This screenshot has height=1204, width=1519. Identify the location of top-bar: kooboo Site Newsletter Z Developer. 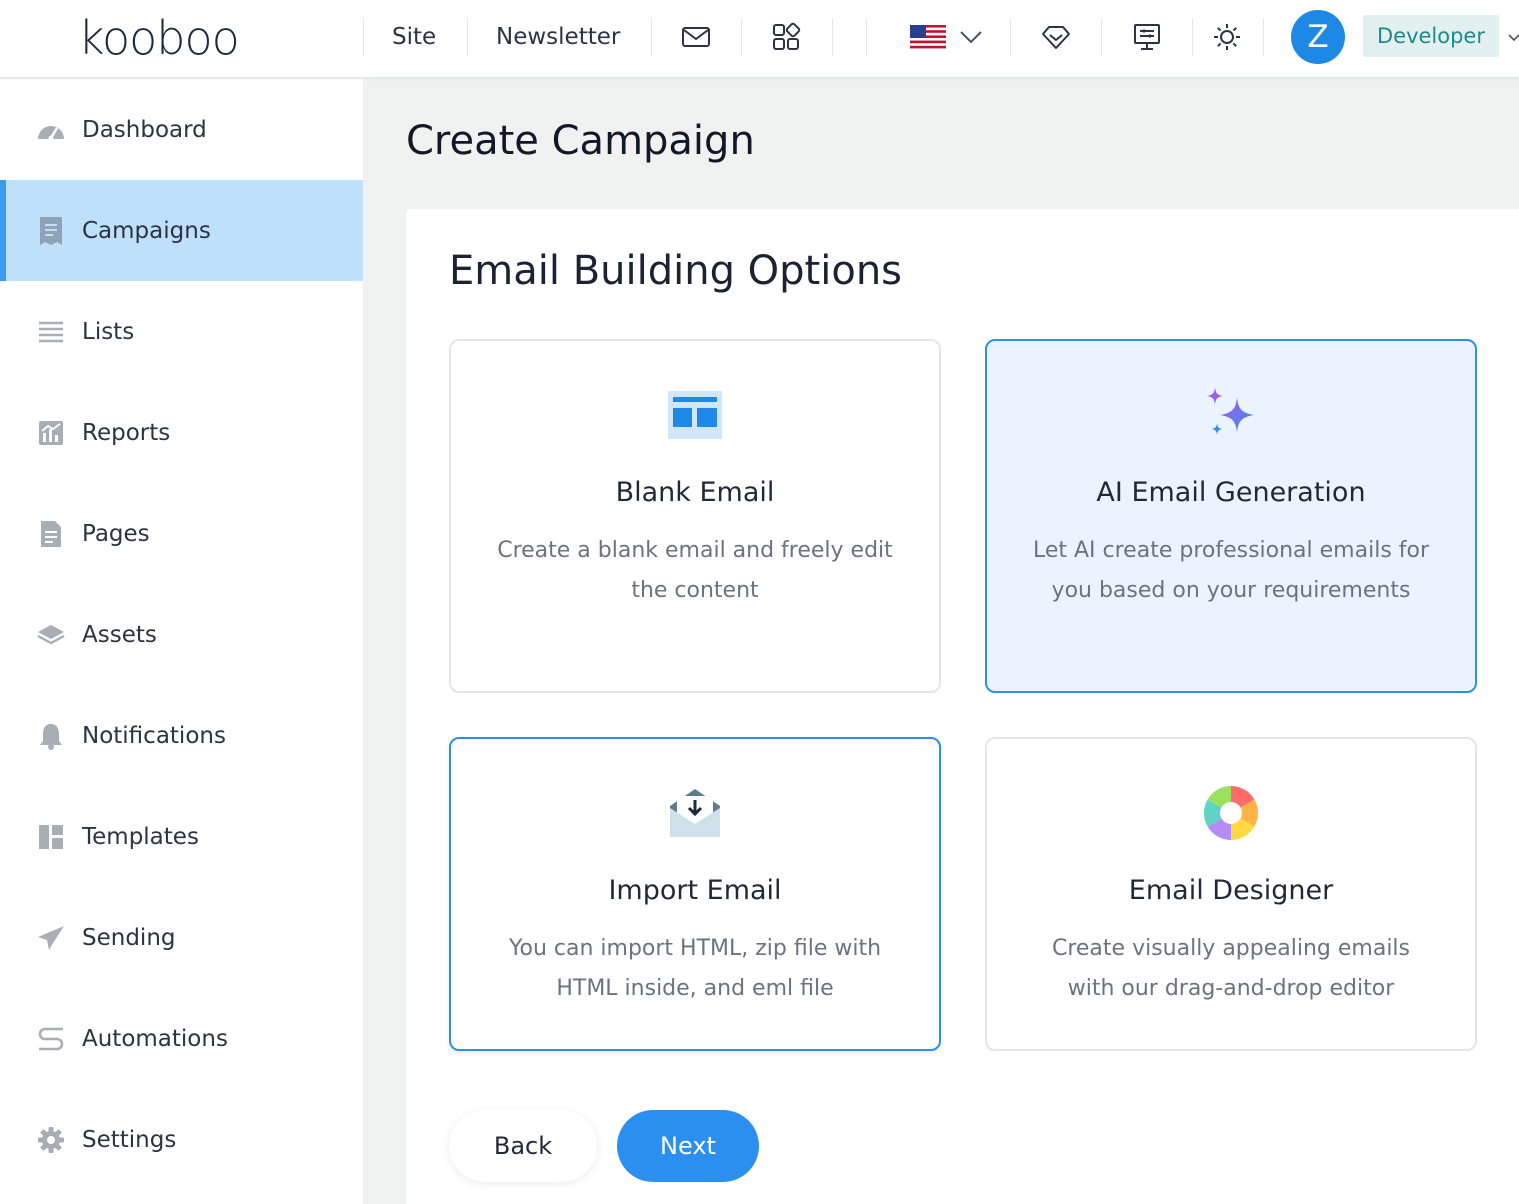
(759, 39).